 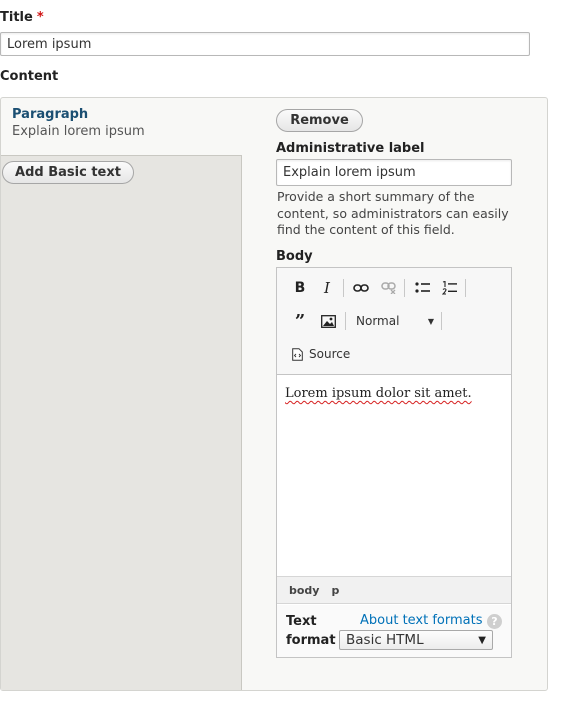 I want to click on about-text-formats-link: About text formats, so click(x=421, y=620).